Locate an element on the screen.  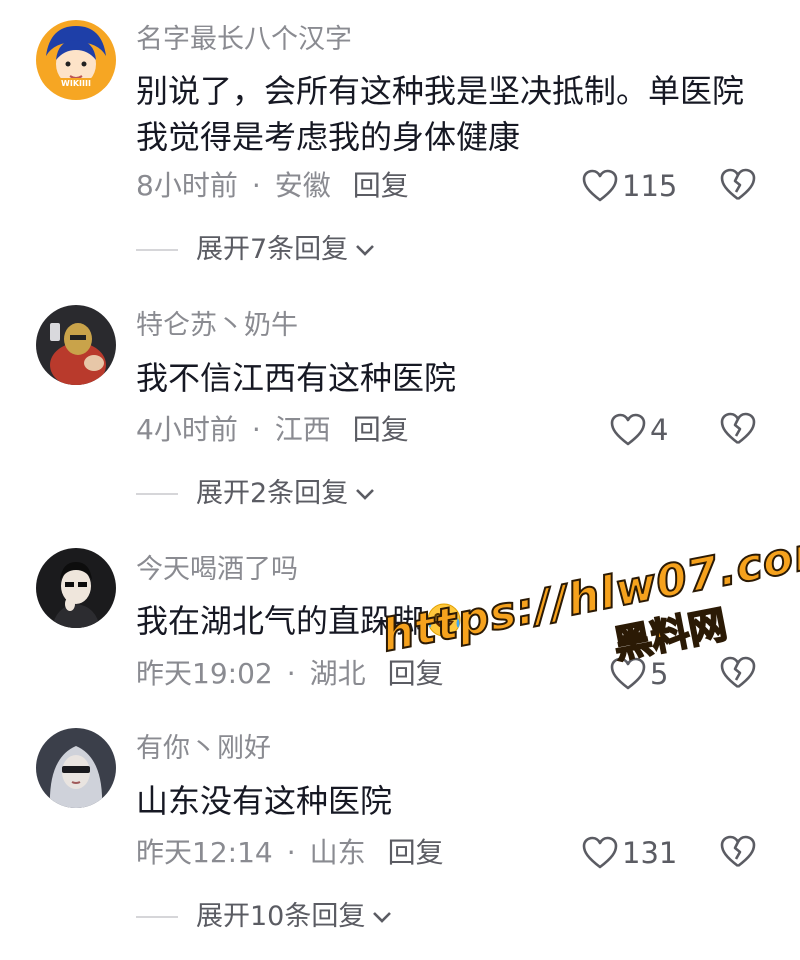
expand-replies-button: 展开10条回复 is located at coordinates (264, 917).